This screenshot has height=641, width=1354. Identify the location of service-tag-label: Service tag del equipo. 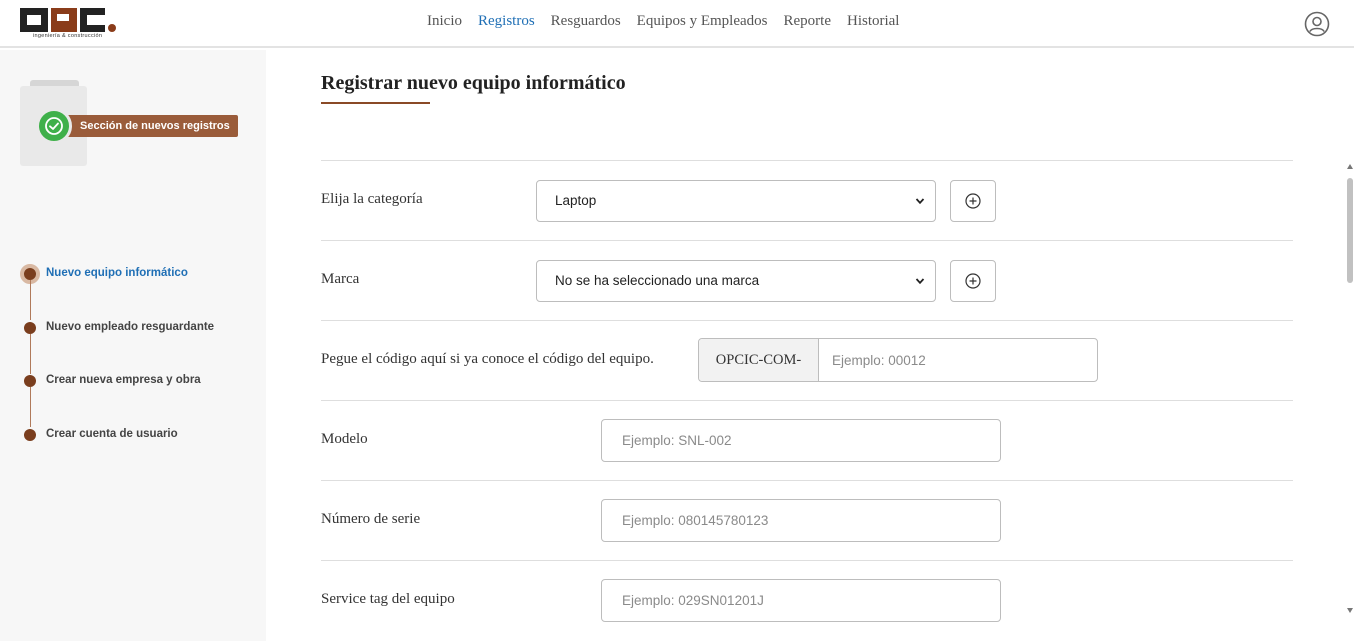
(388, 599).